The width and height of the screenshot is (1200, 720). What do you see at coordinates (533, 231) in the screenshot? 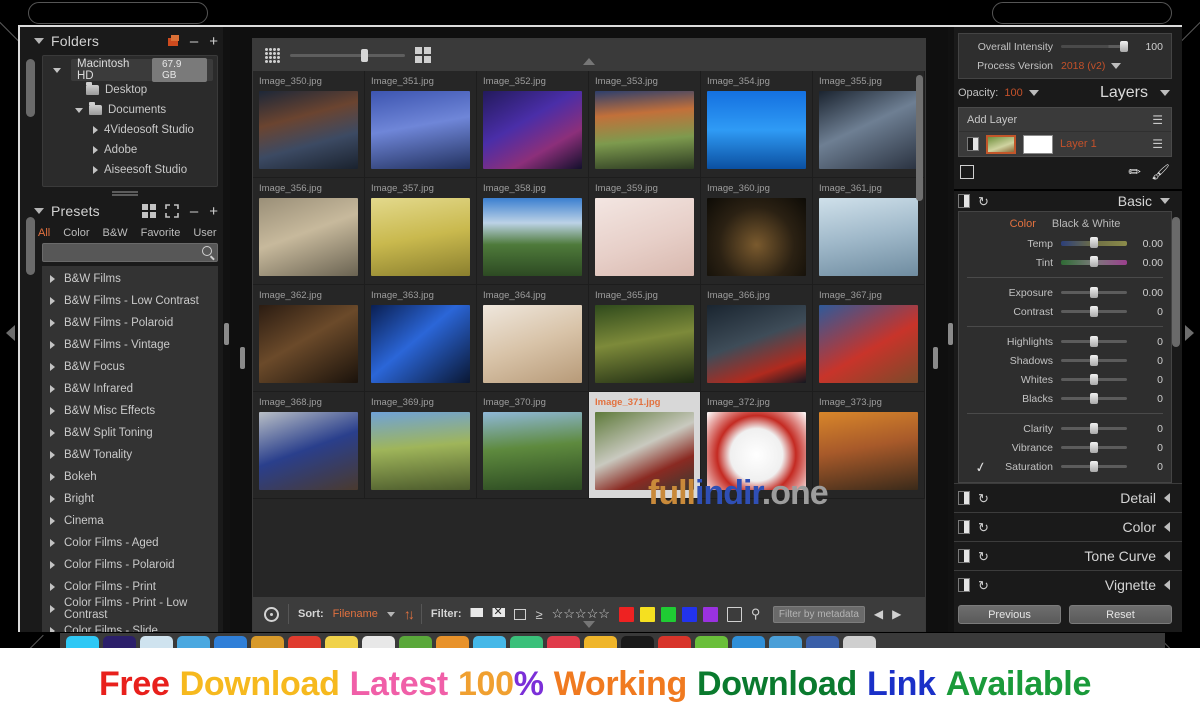
I see `thumbnail-cell: Image_358.jpg` at bounding box center [533, 231].